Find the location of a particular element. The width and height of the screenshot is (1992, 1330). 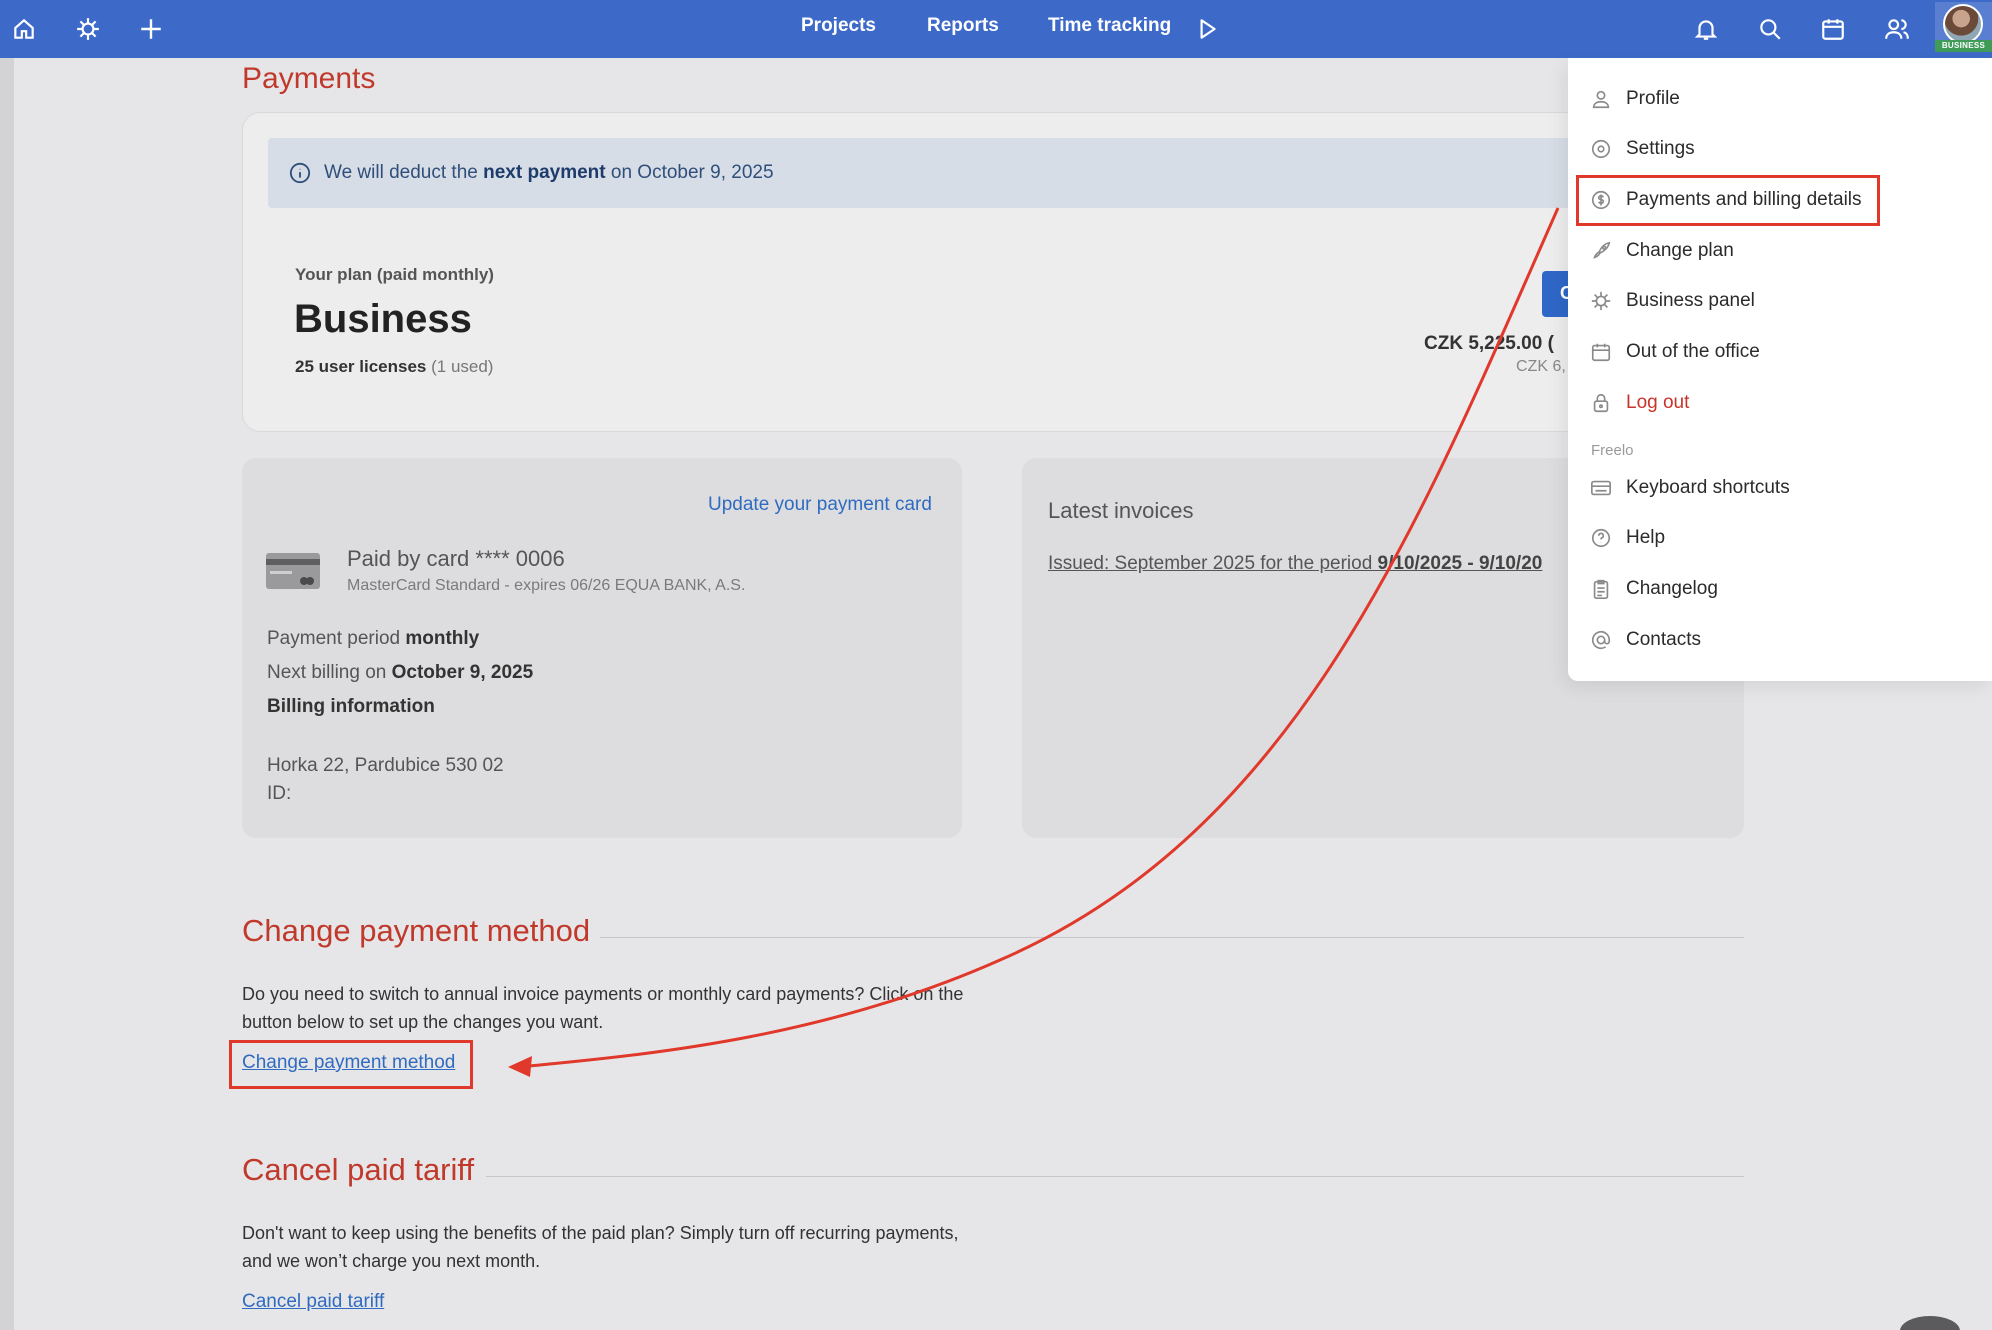

page-title: Payments is located at coordinates (309, 78).